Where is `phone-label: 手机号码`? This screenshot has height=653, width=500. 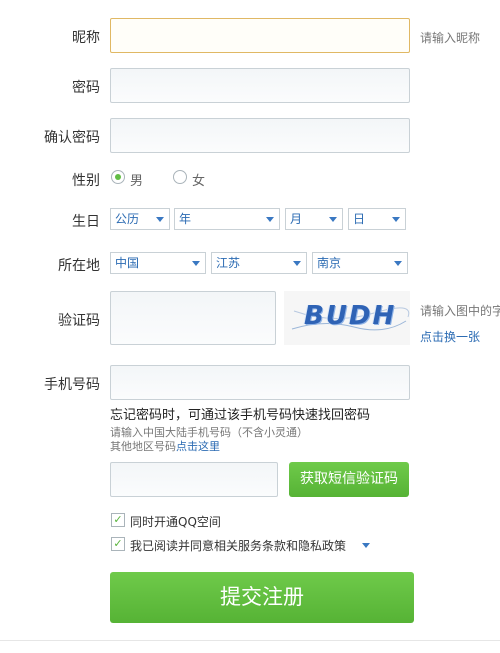 phone-label: 手机号码 is located at coordinates (72, 385).